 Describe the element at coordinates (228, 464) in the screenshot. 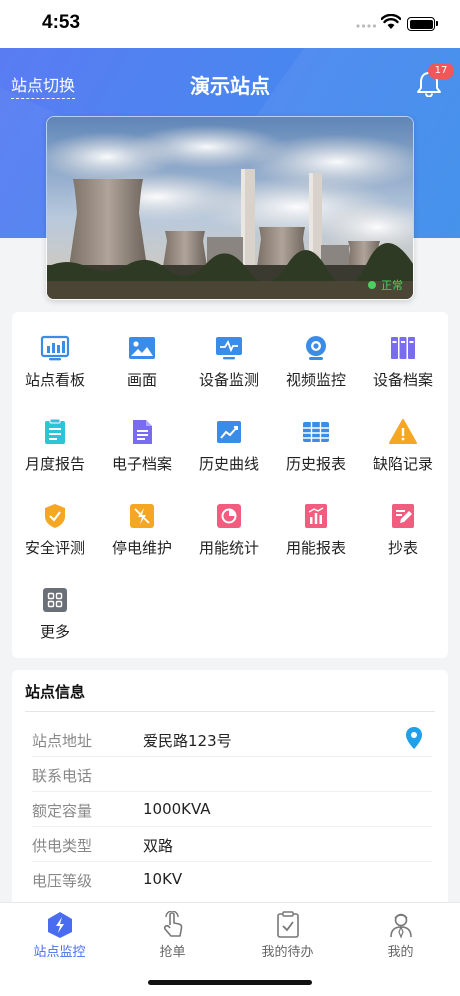

I see `menu-item-label: 历史曲线` at that location.